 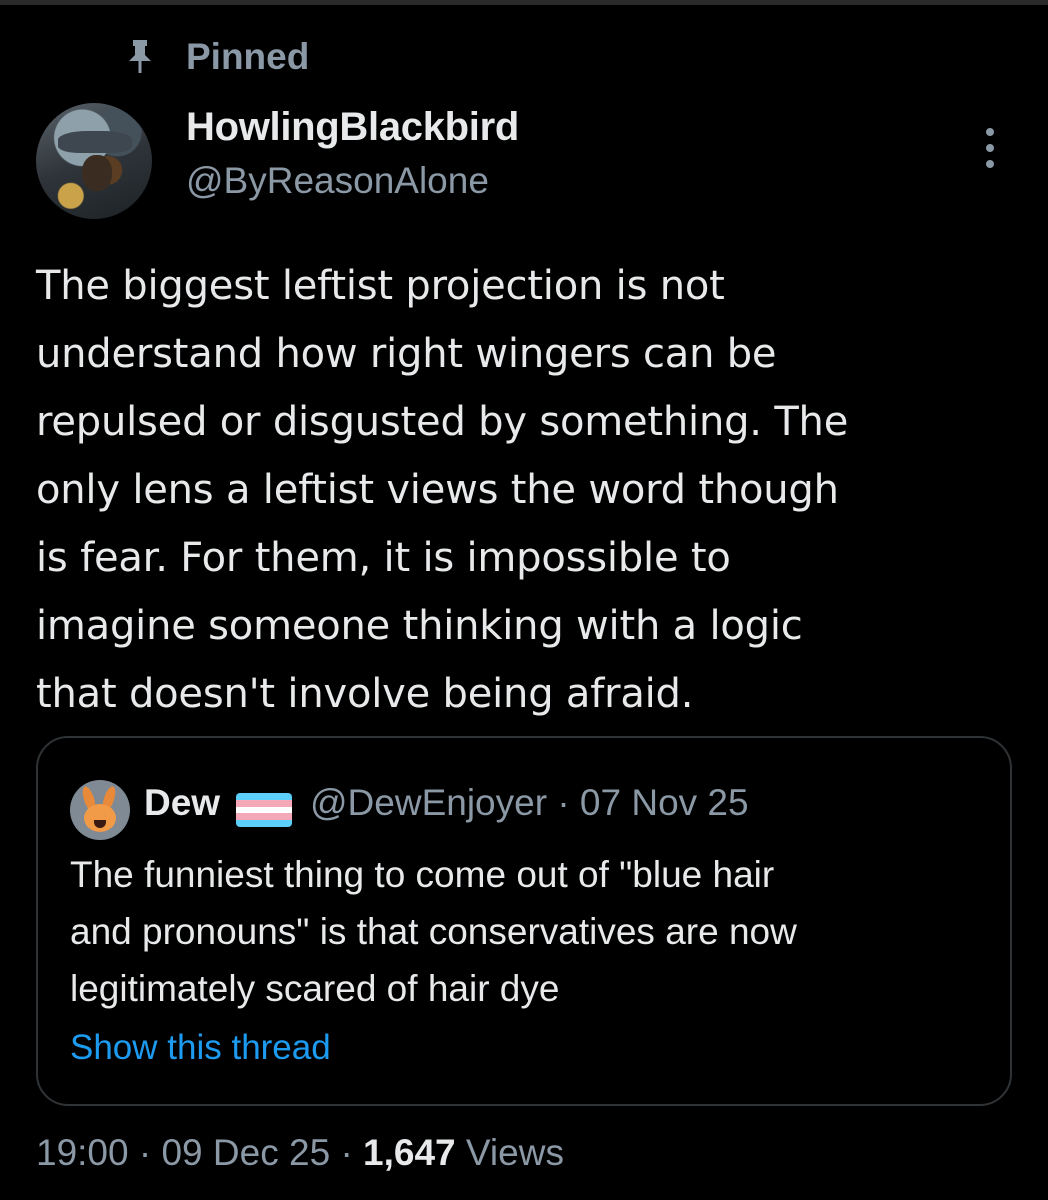 I want to click on pinned-indicator: Pinned, so click(x=214, y=57).